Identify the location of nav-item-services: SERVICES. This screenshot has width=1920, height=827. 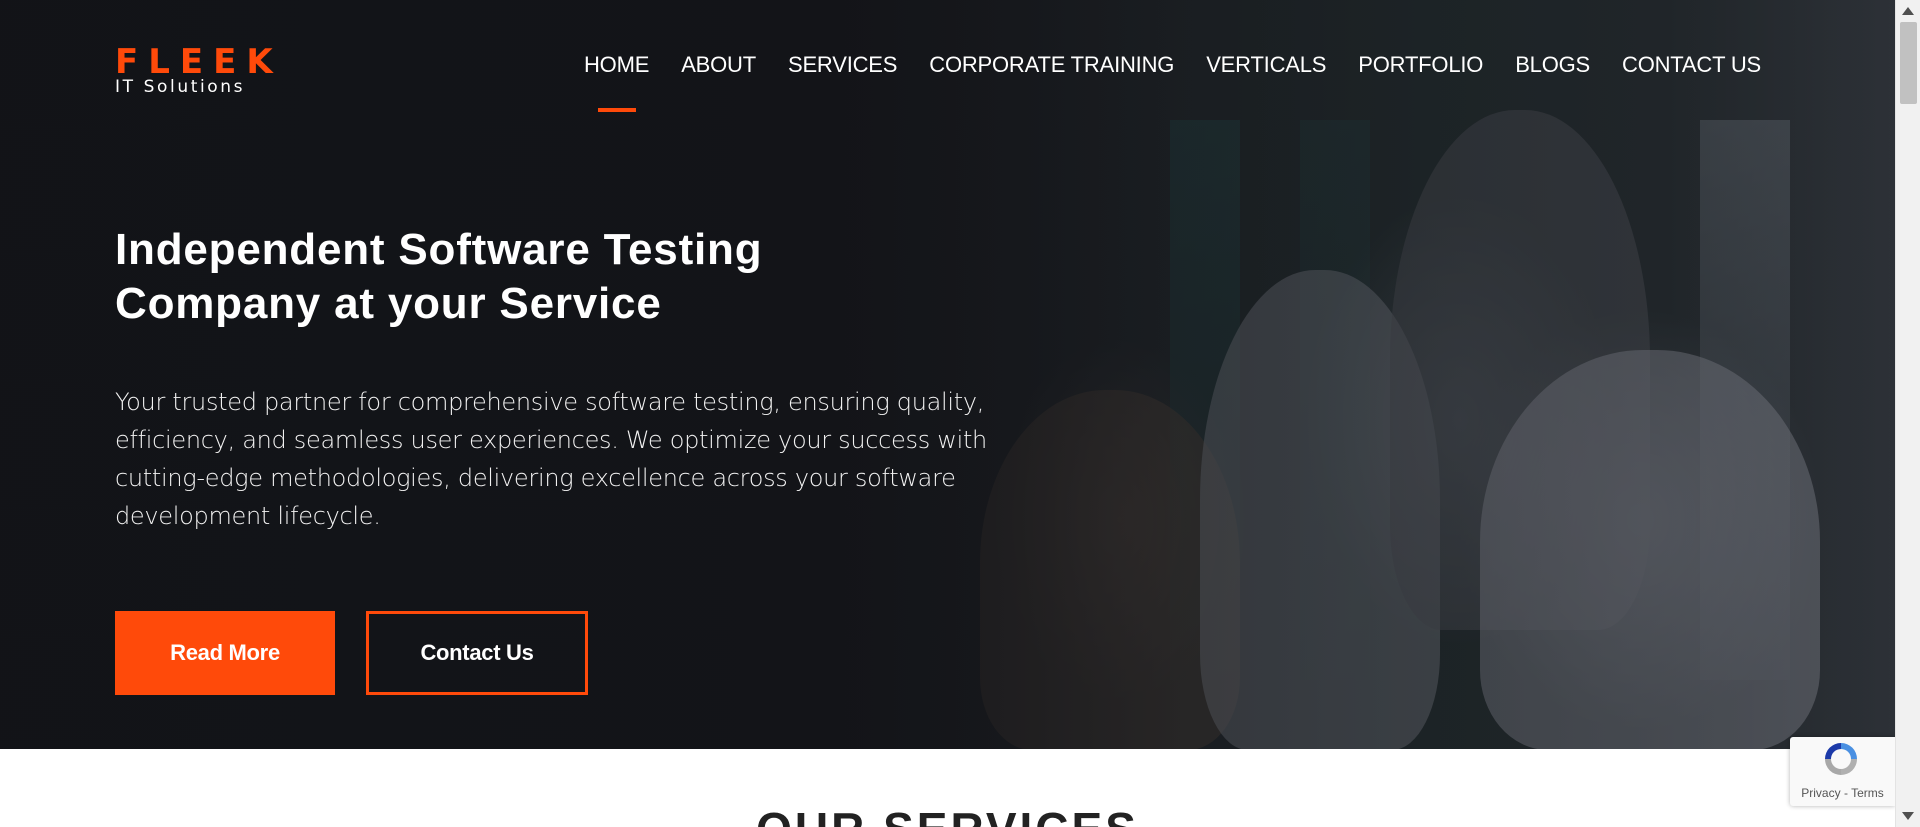
(842, 65).